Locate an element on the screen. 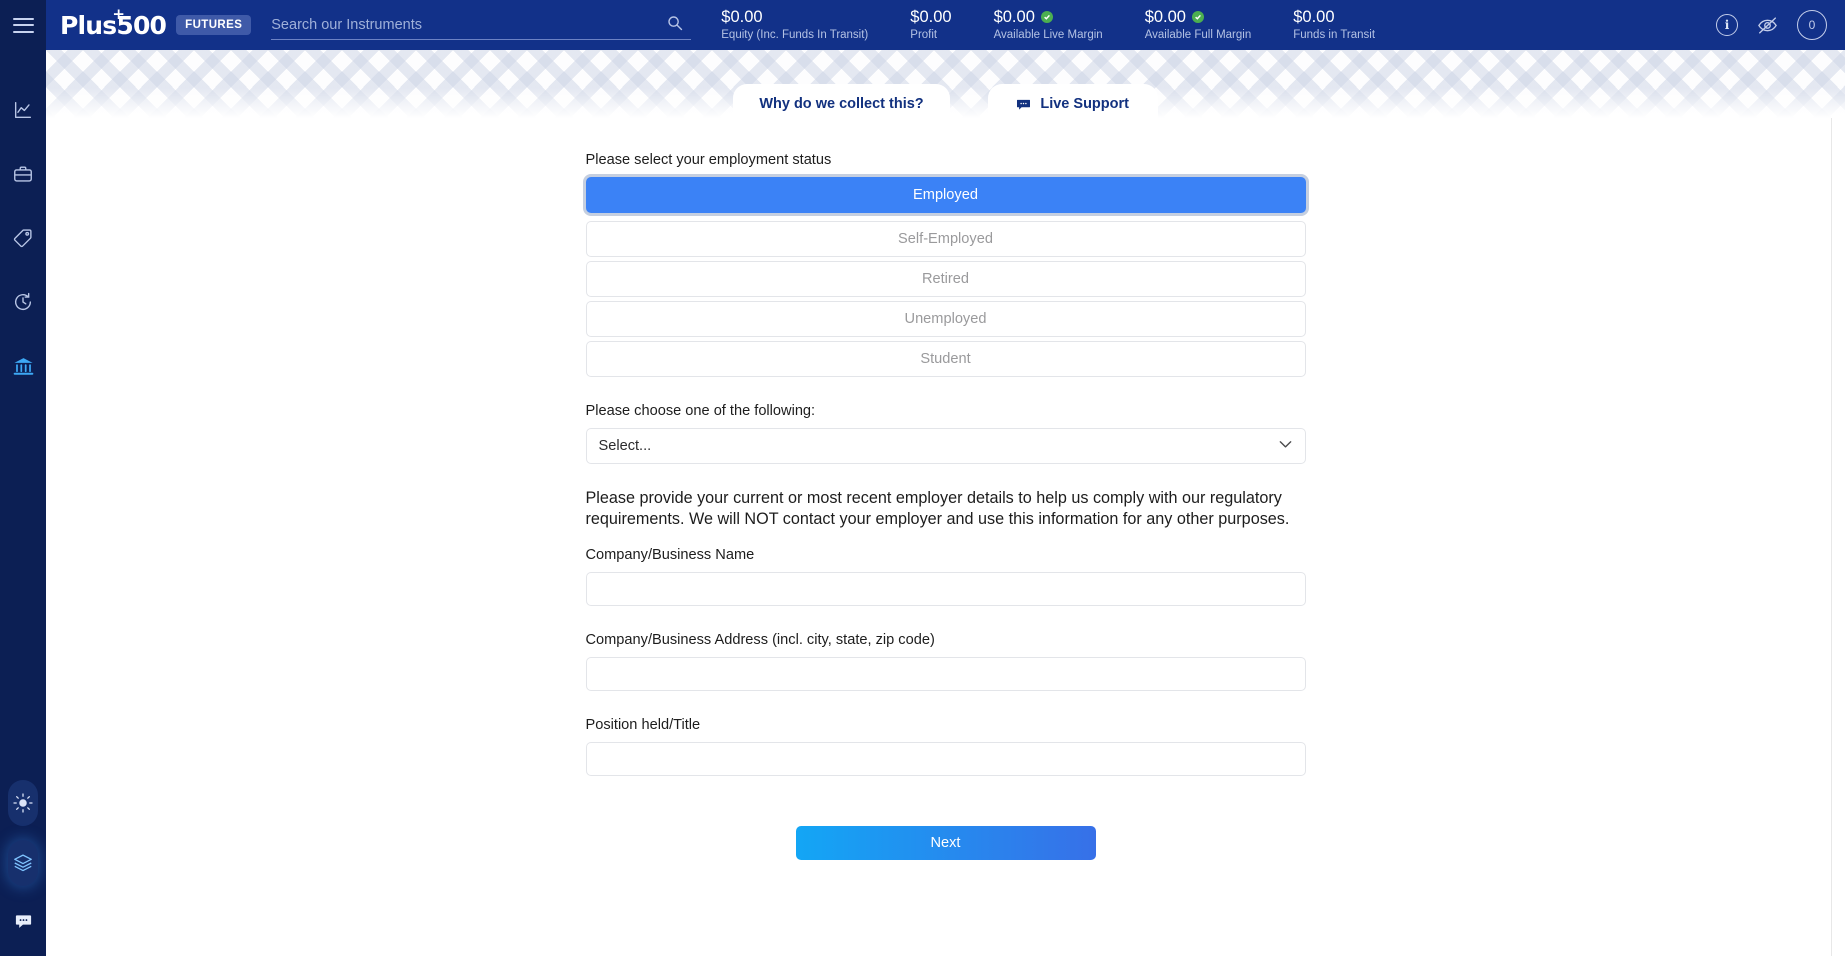 This screenshot has height=956, width=1845. field-group-position: Position held/Title is located at coordinates (945, 759).